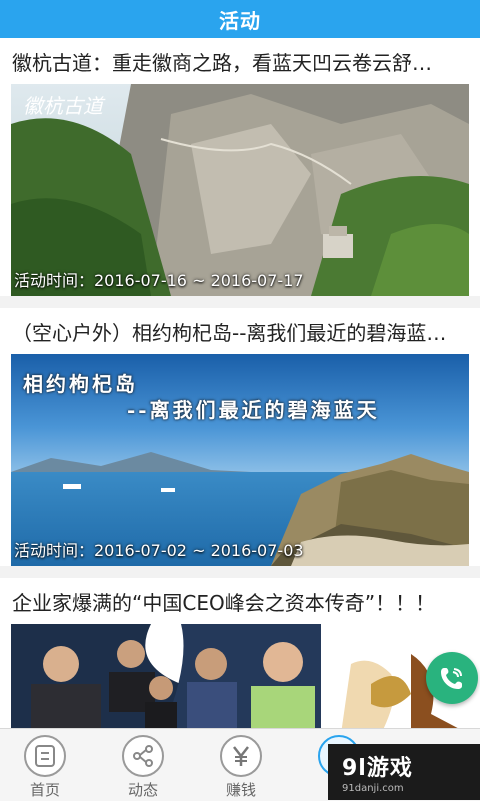  I want to click on page-title: 活动, so click(240, 20).